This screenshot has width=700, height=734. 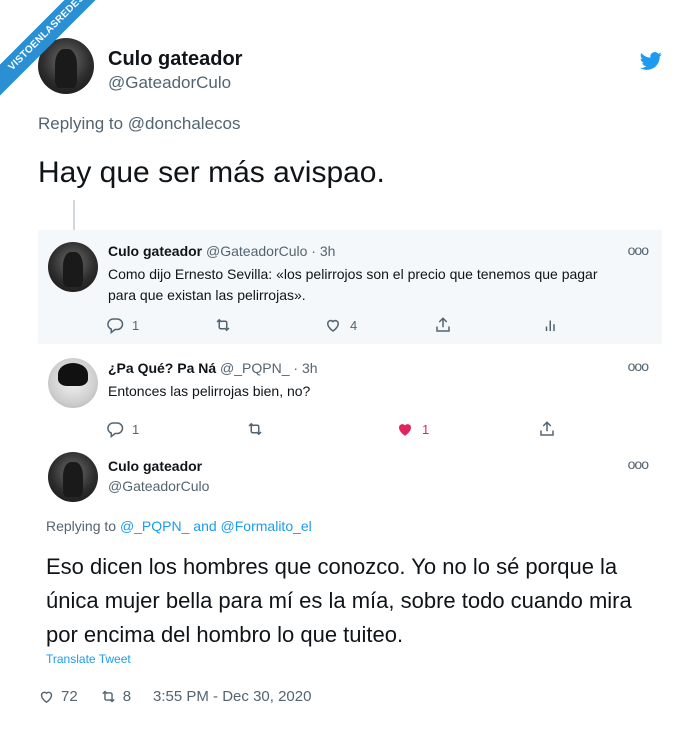 What do you see at coordinates (127, 696) in the screenshot?
I see `retweet-count: 8` at bounding box center [127, 696].